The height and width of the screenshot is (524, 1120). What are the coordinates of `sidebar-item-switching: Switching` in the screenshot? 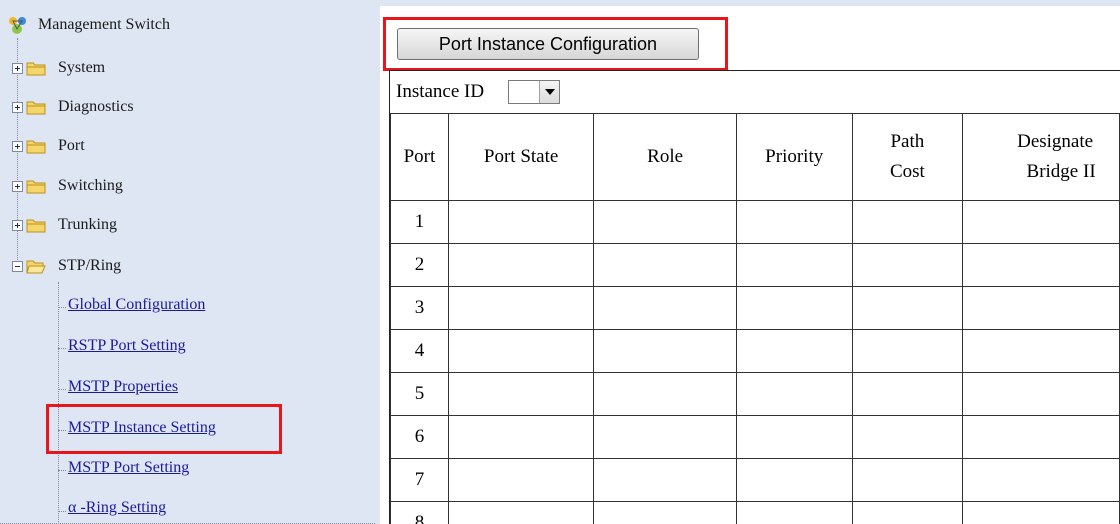 It's located at (67, 186).